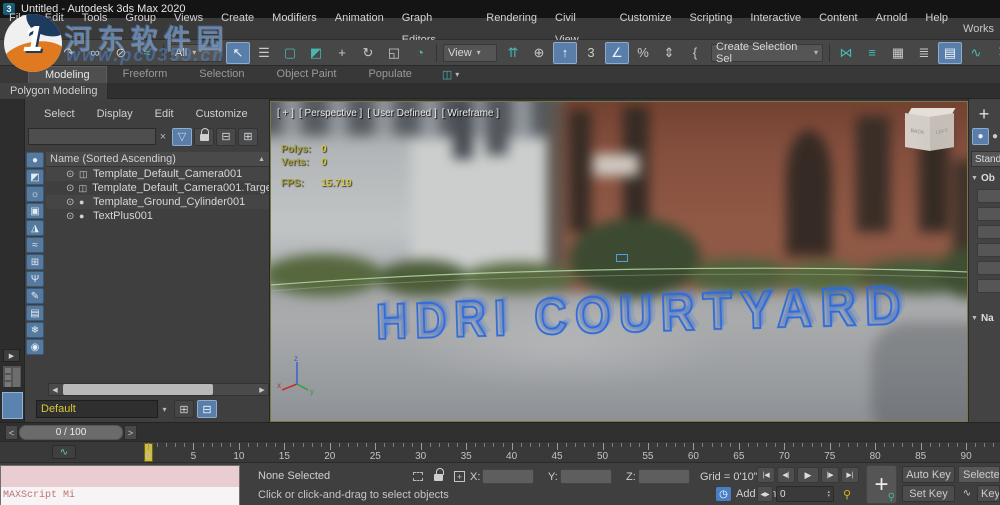 The image size is (1000, 505). I want to click on keyboard-shortcut-override-icon: ↑, so click(565, 52).